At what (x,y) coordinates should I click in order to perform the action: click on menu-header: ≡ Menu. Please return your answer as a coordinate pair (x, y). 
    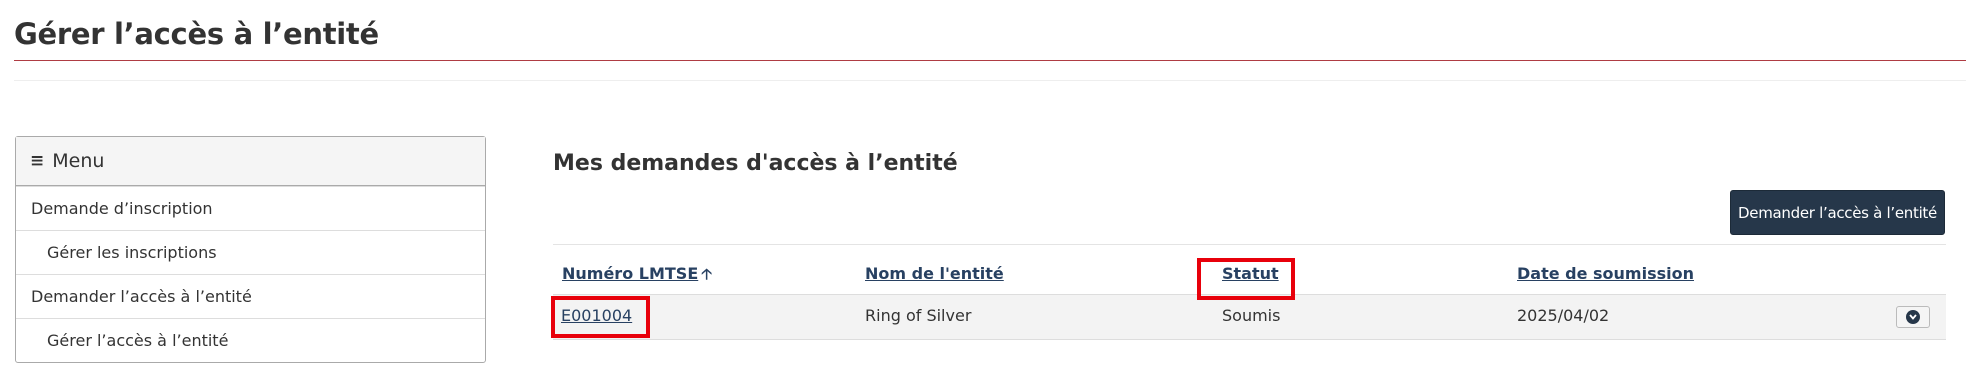
    Looking at the image, I should click on (250, 161).